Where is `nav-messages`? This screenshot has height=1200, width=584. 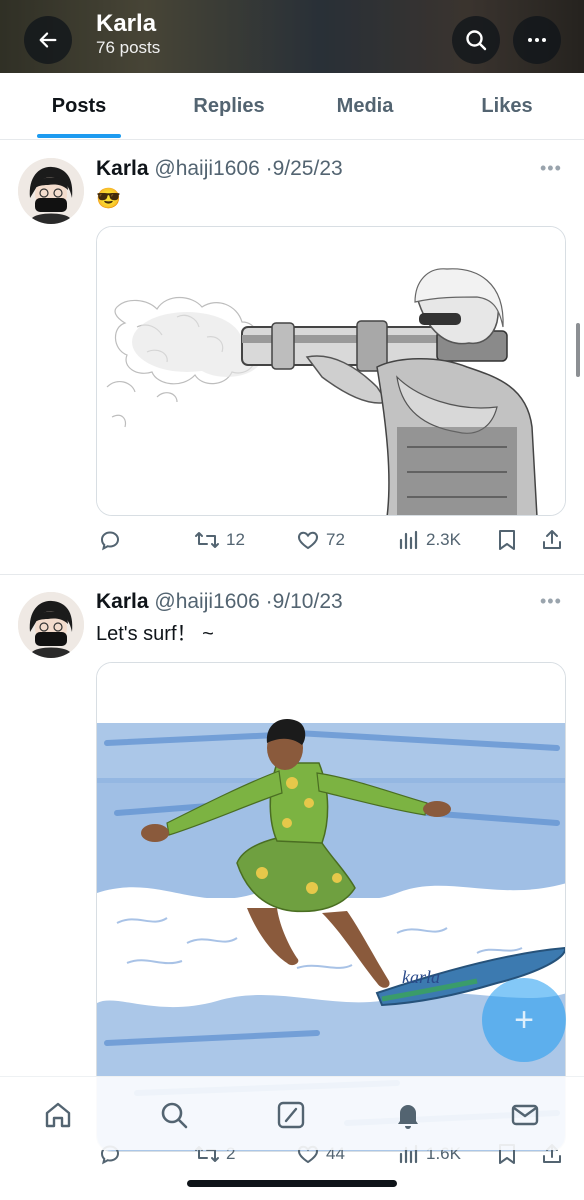
nav-messages is located at coordinates (525, 1115).